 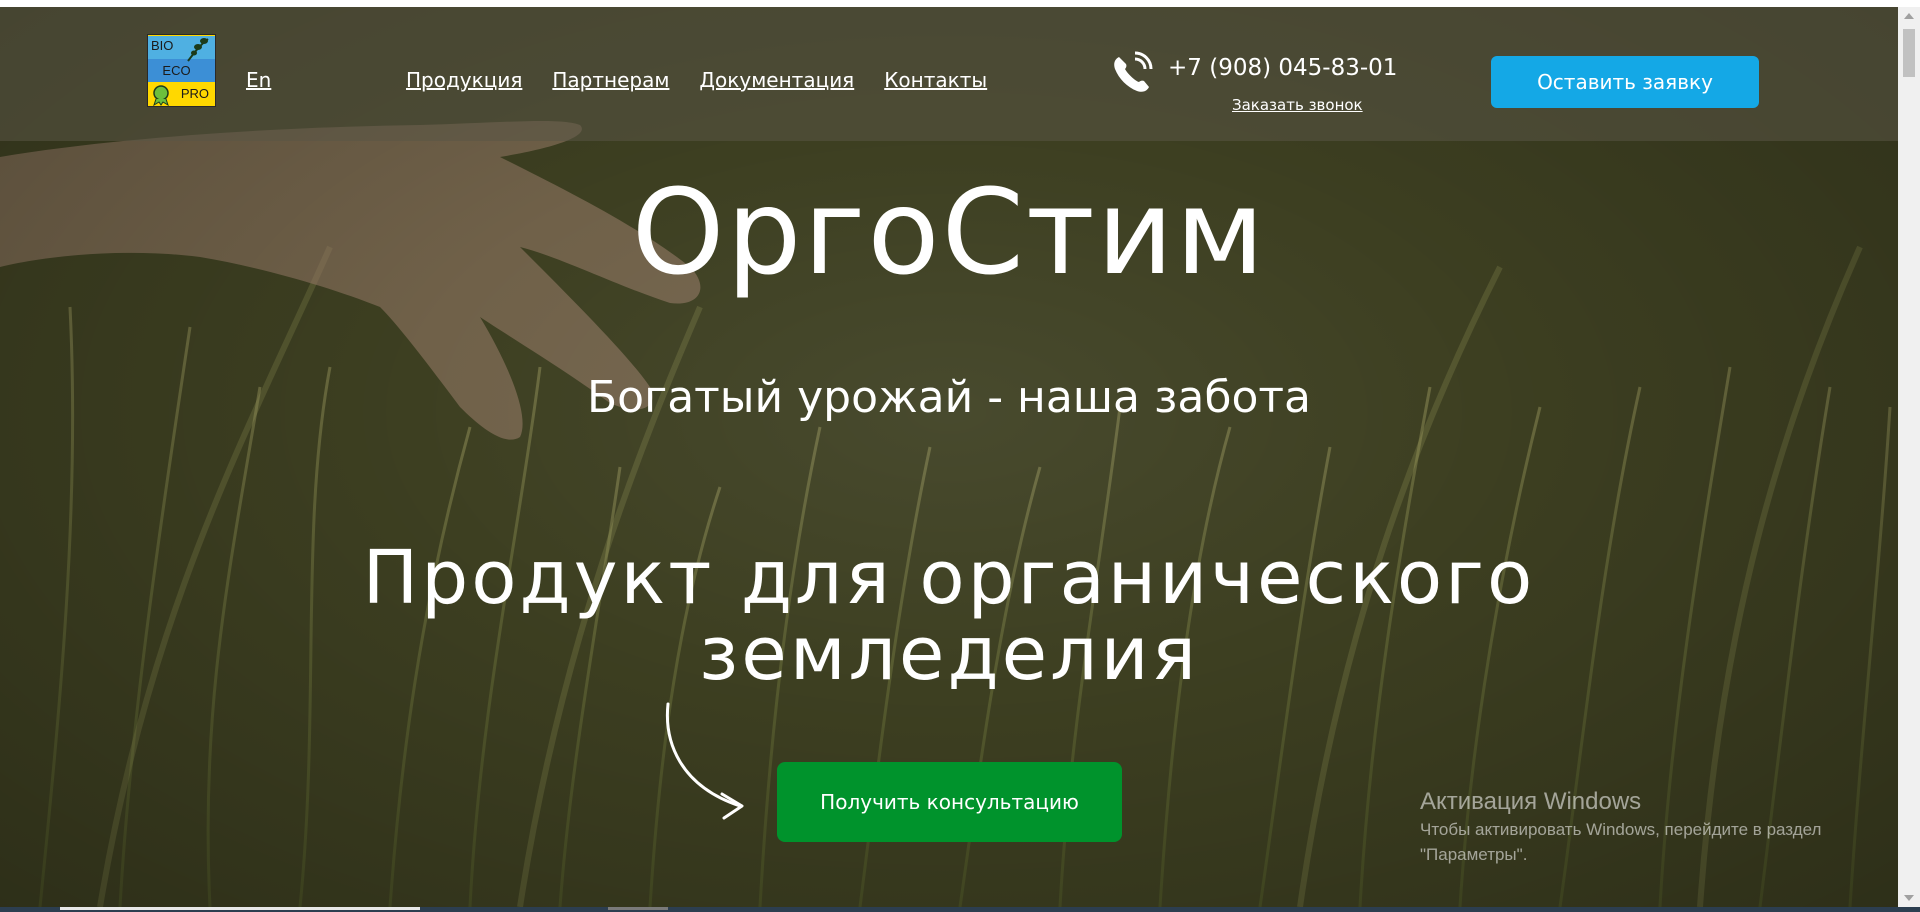 What do you see at coordinates (1909, 457) in the screenshot?
I see `page-scrollbar` at bounding box center [1909, 457].